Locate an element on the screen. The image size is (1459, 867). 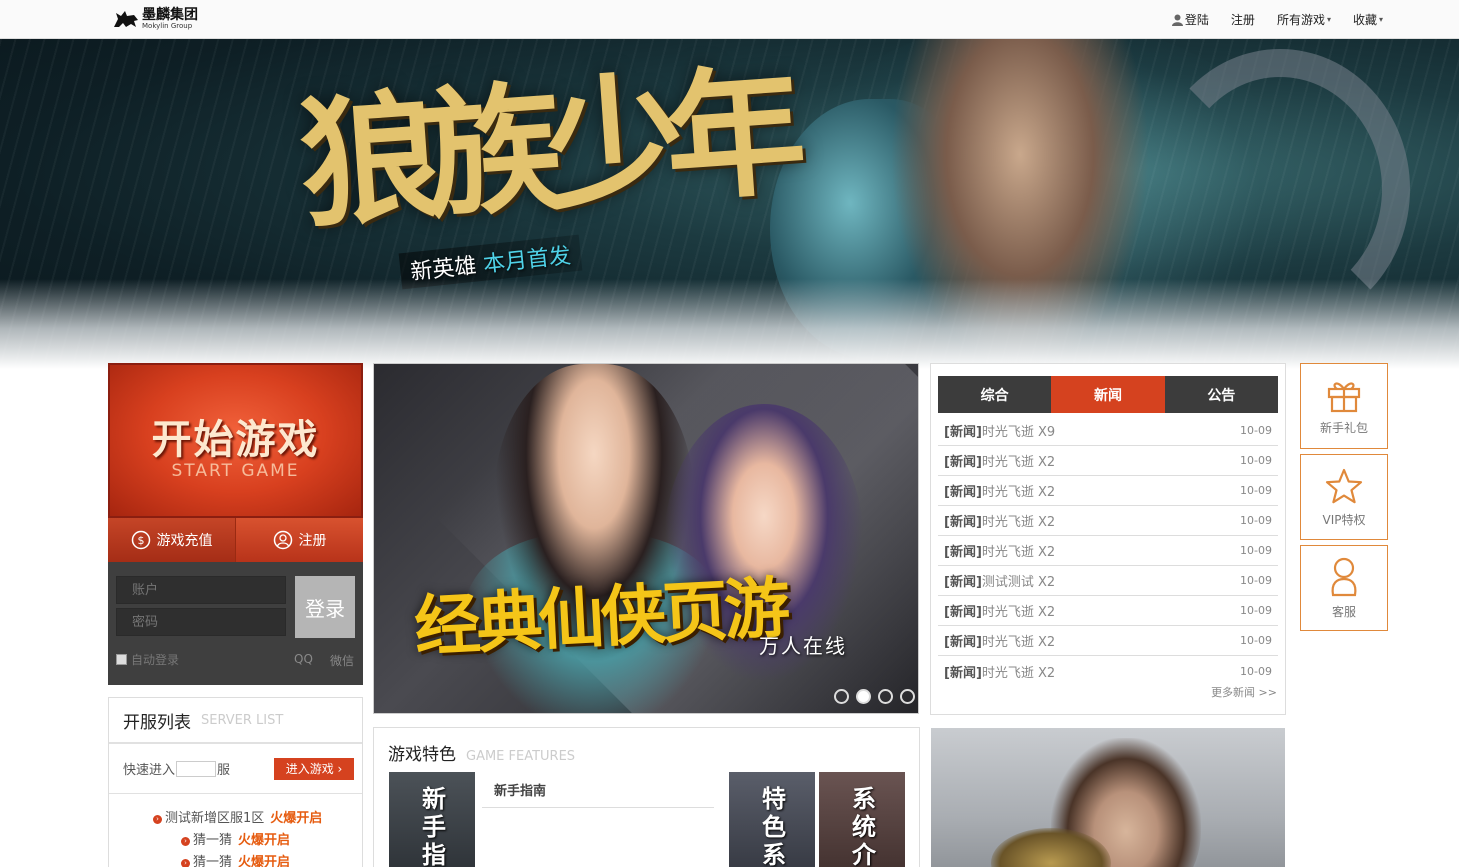
character-artwork is located at coordinates (1108, 797).